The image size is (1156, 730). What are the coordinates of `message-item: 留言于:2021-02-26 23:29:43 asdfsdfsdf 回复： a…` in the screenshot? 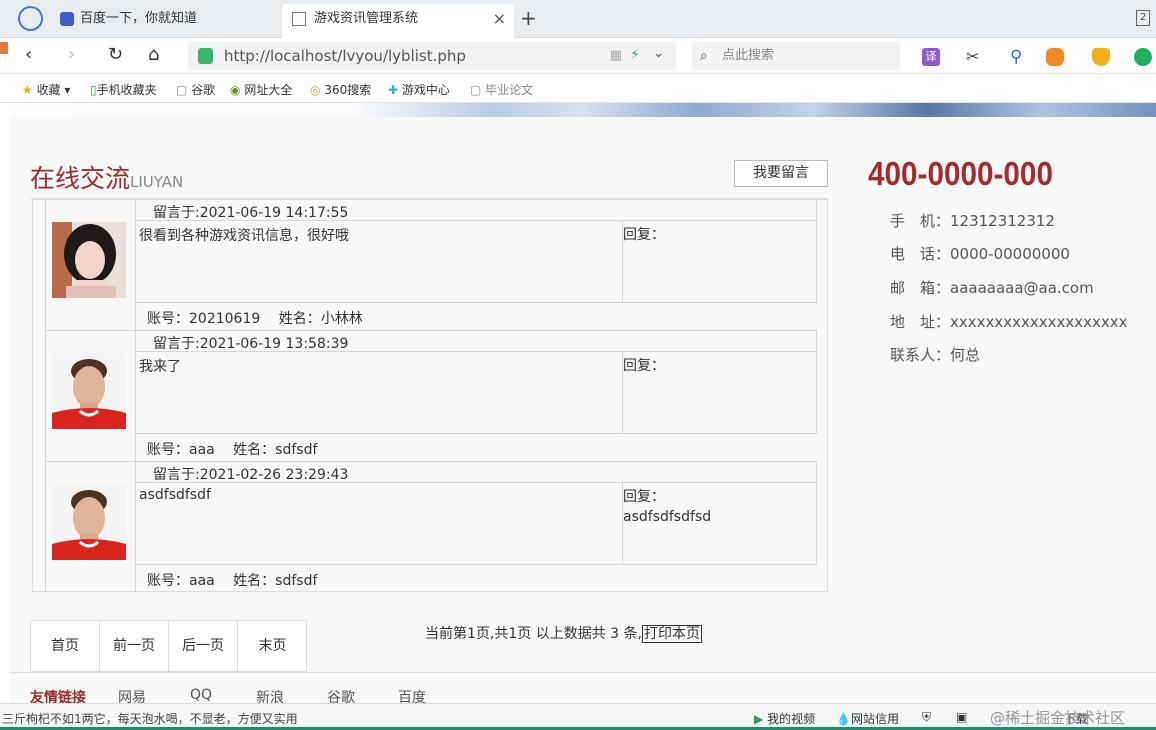 It's located at (431, 527).